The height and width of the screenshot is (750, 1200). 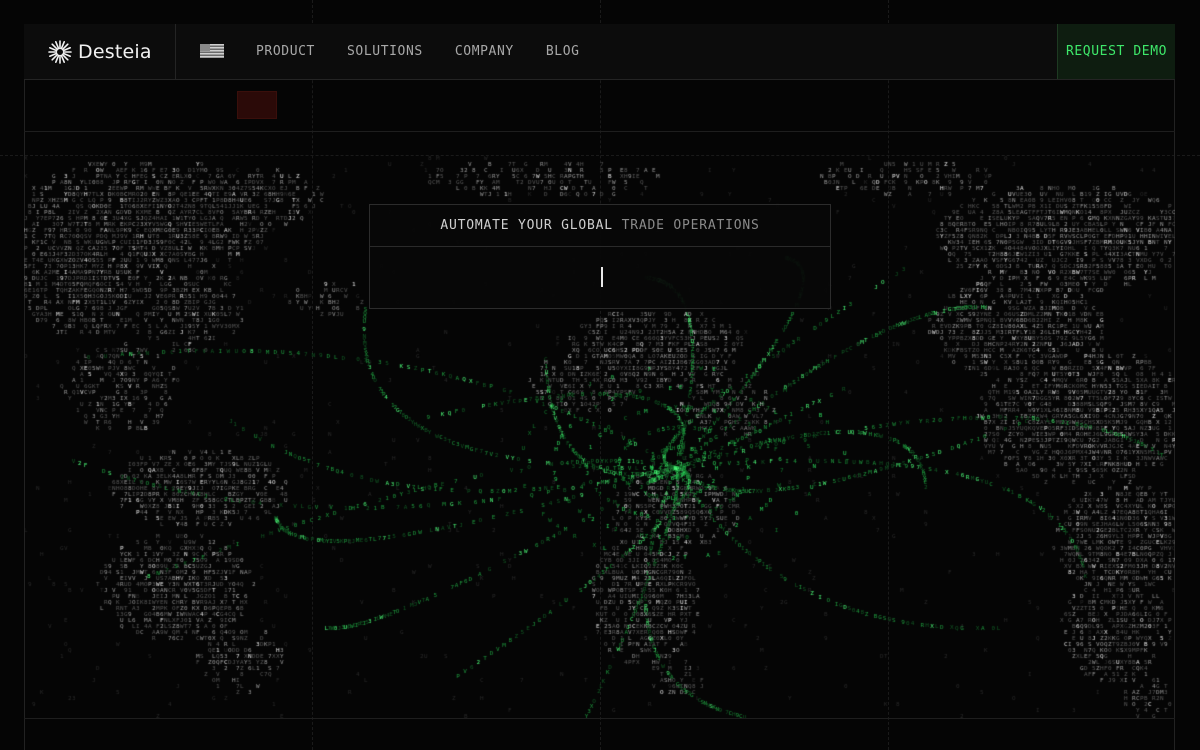 What do you see at coordinates (212, 51) in the screenshot?
I see `us-flag-icon` at bounding box center [212, 51].